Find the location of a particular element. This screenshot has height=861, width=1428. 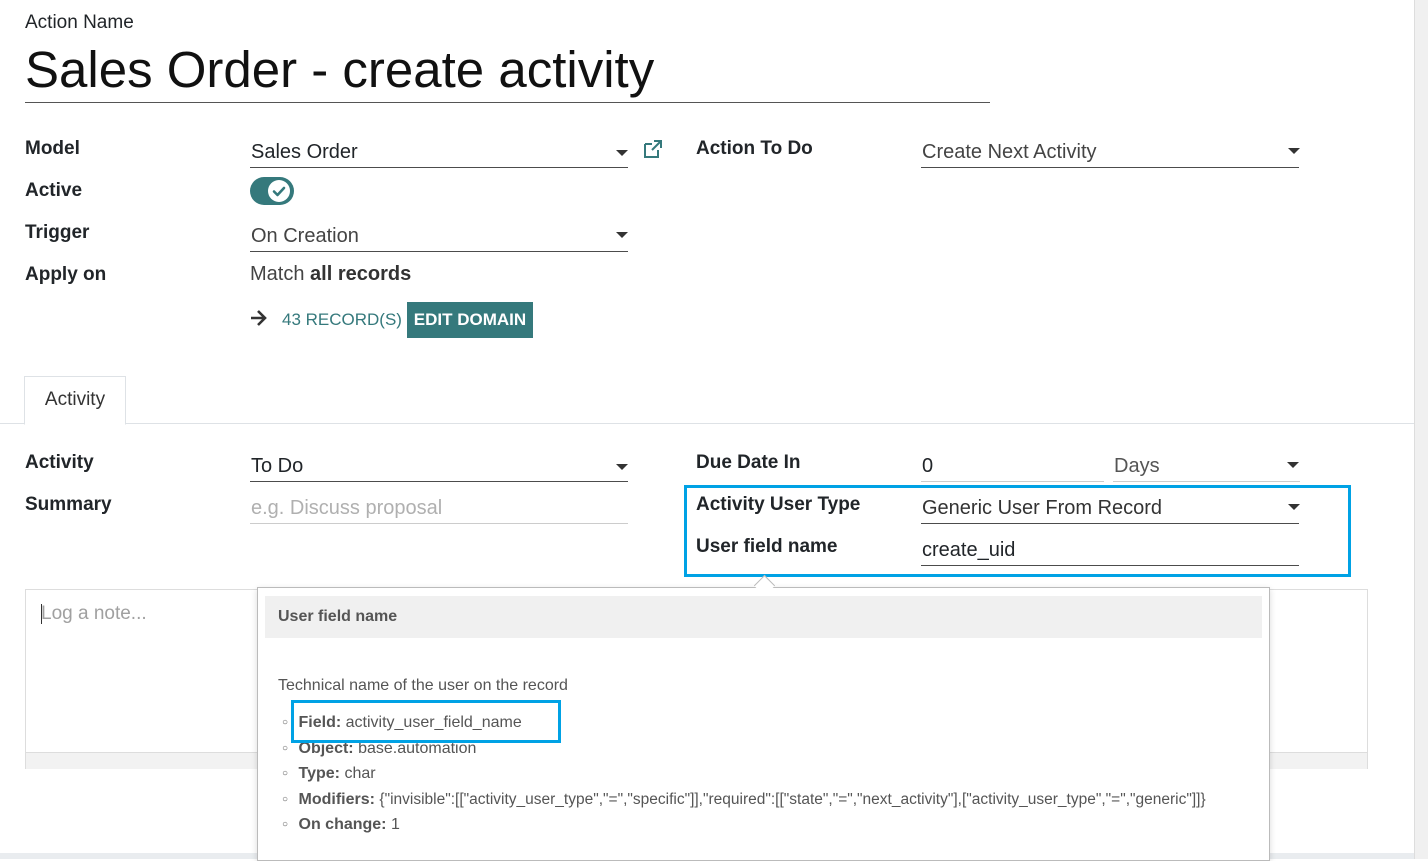

action-to-do-select: Create Next Activity is located at coordinates (1110, 152).